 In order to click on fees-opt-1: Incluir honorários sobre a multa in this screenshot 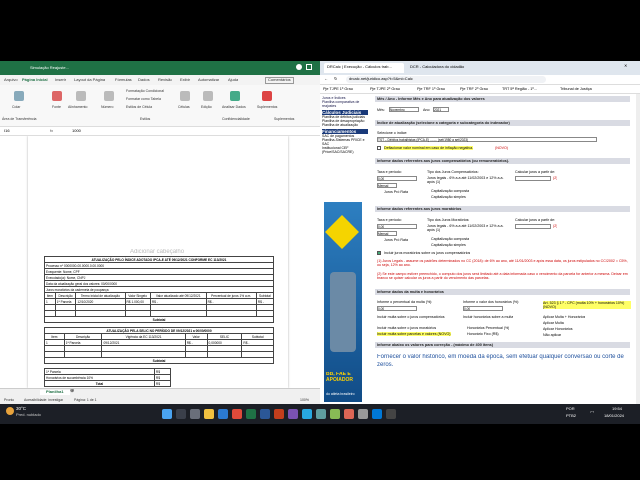, I will do `click(488, 317)`.